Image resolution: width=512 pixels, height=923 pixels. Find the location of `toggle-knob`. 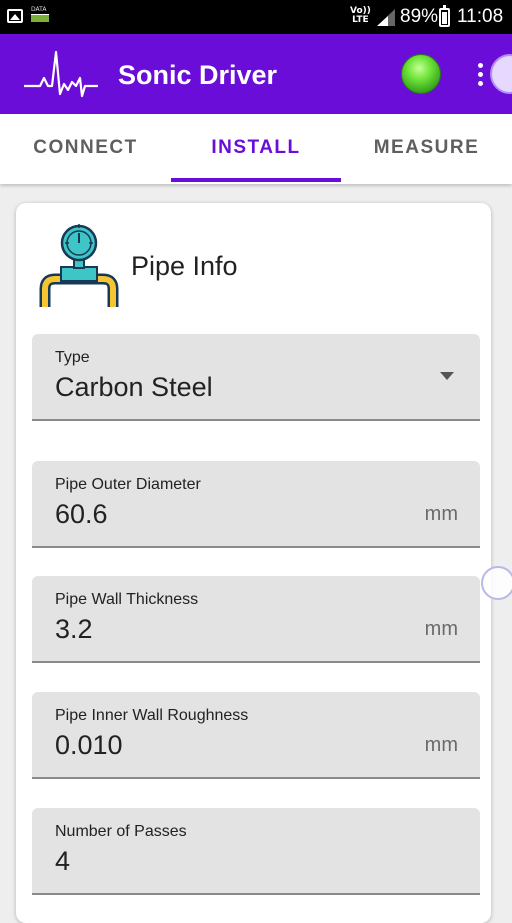

toggle-knob is located at coordinates (501, 74).